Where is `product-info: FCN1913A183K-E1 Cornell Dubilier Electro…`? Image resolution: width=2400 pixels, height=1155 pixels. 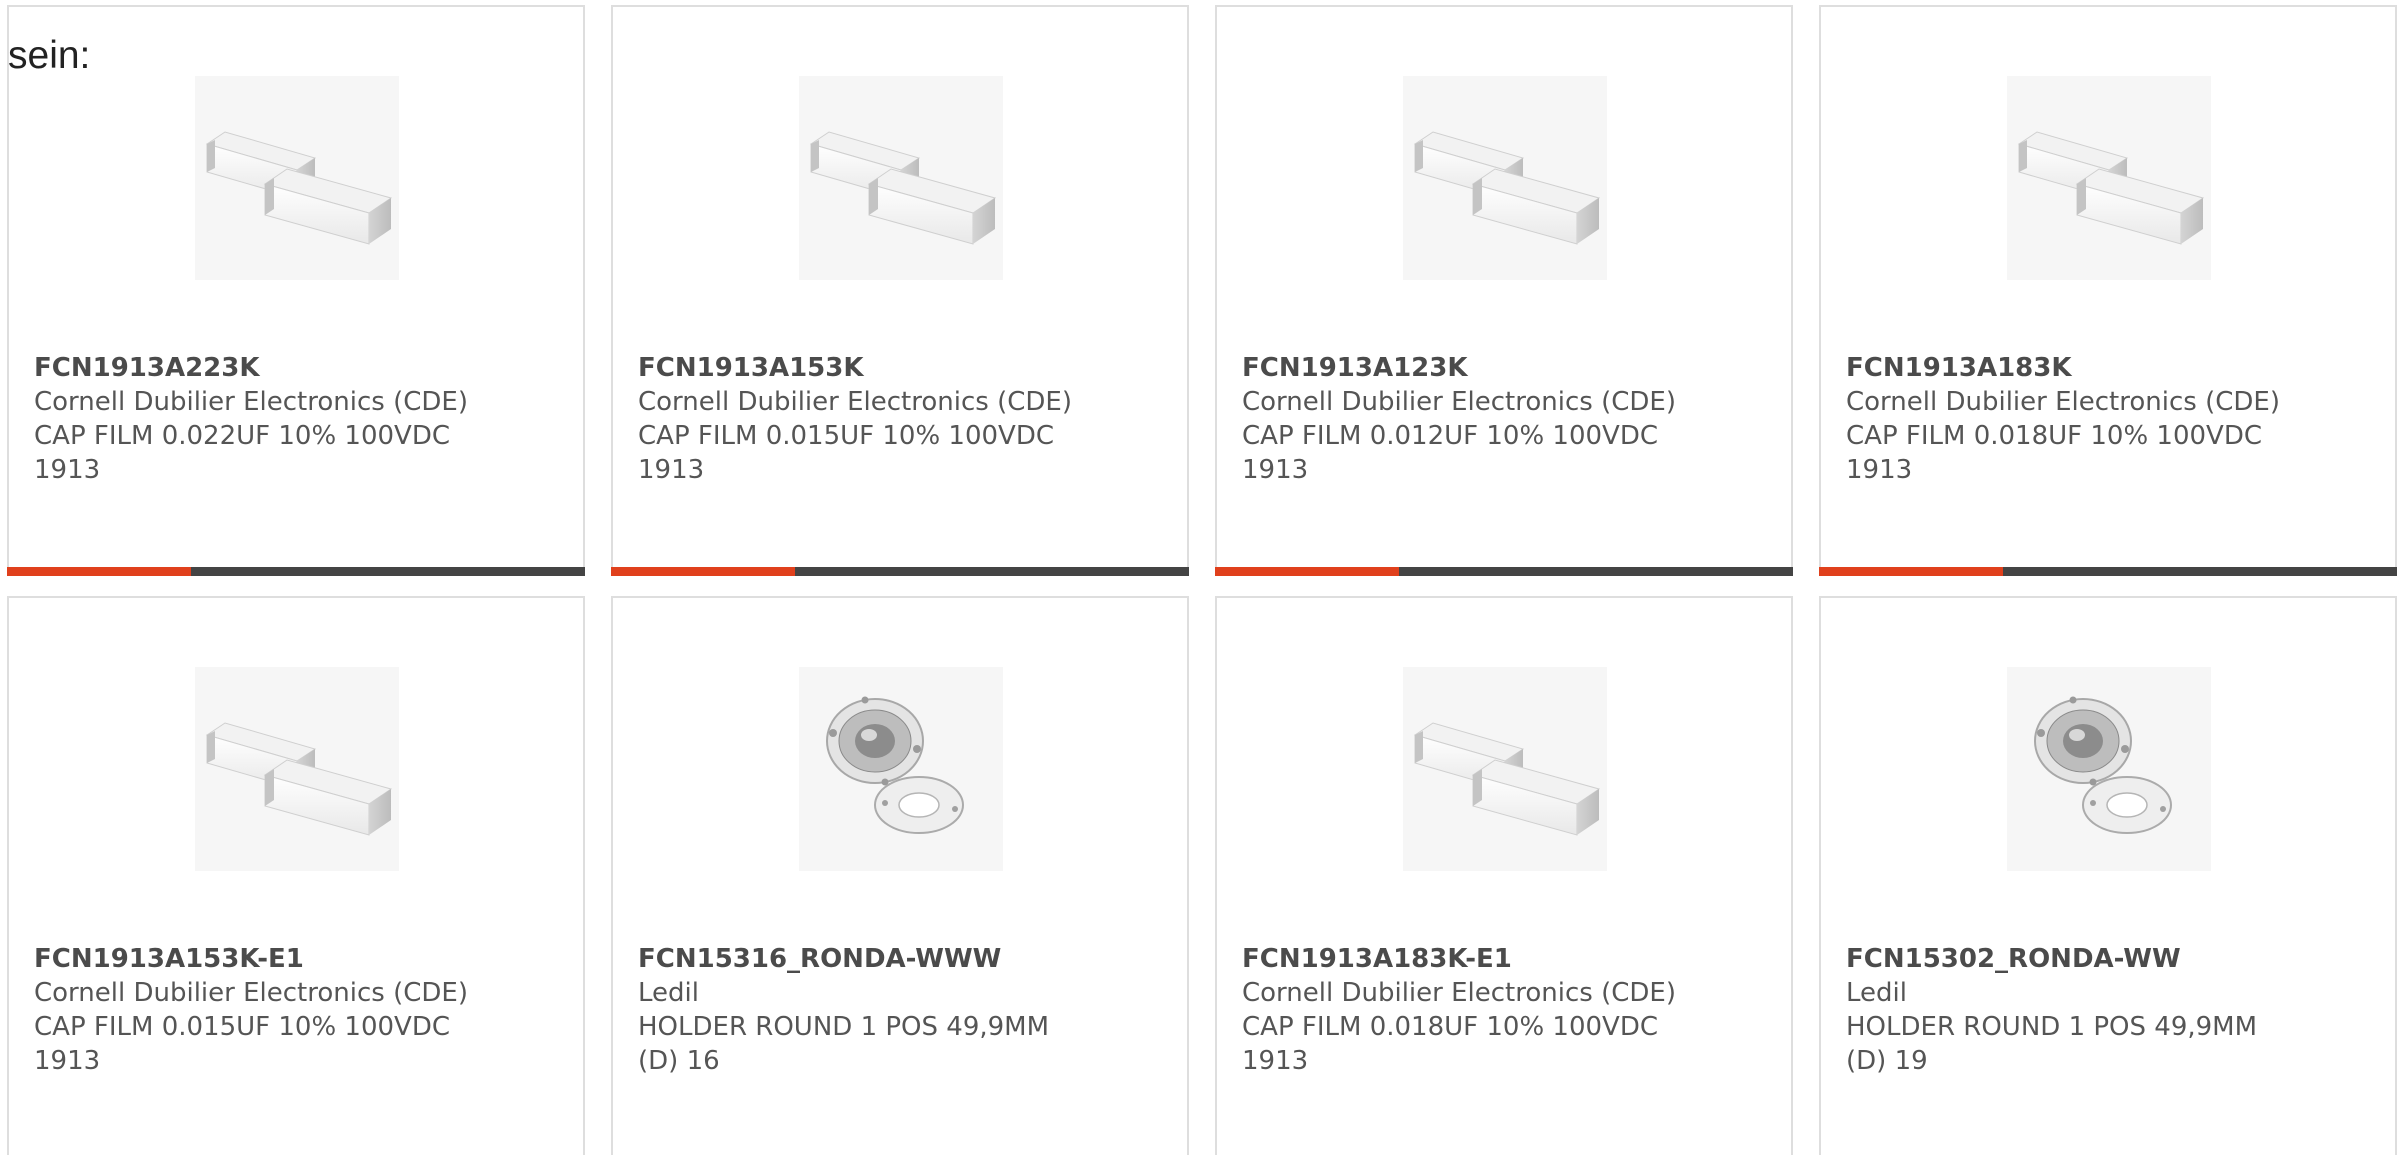
product-info: FCN1913A183K-E1 Cornell Dubilier Electro… is located at coordinates (1459, 1010).